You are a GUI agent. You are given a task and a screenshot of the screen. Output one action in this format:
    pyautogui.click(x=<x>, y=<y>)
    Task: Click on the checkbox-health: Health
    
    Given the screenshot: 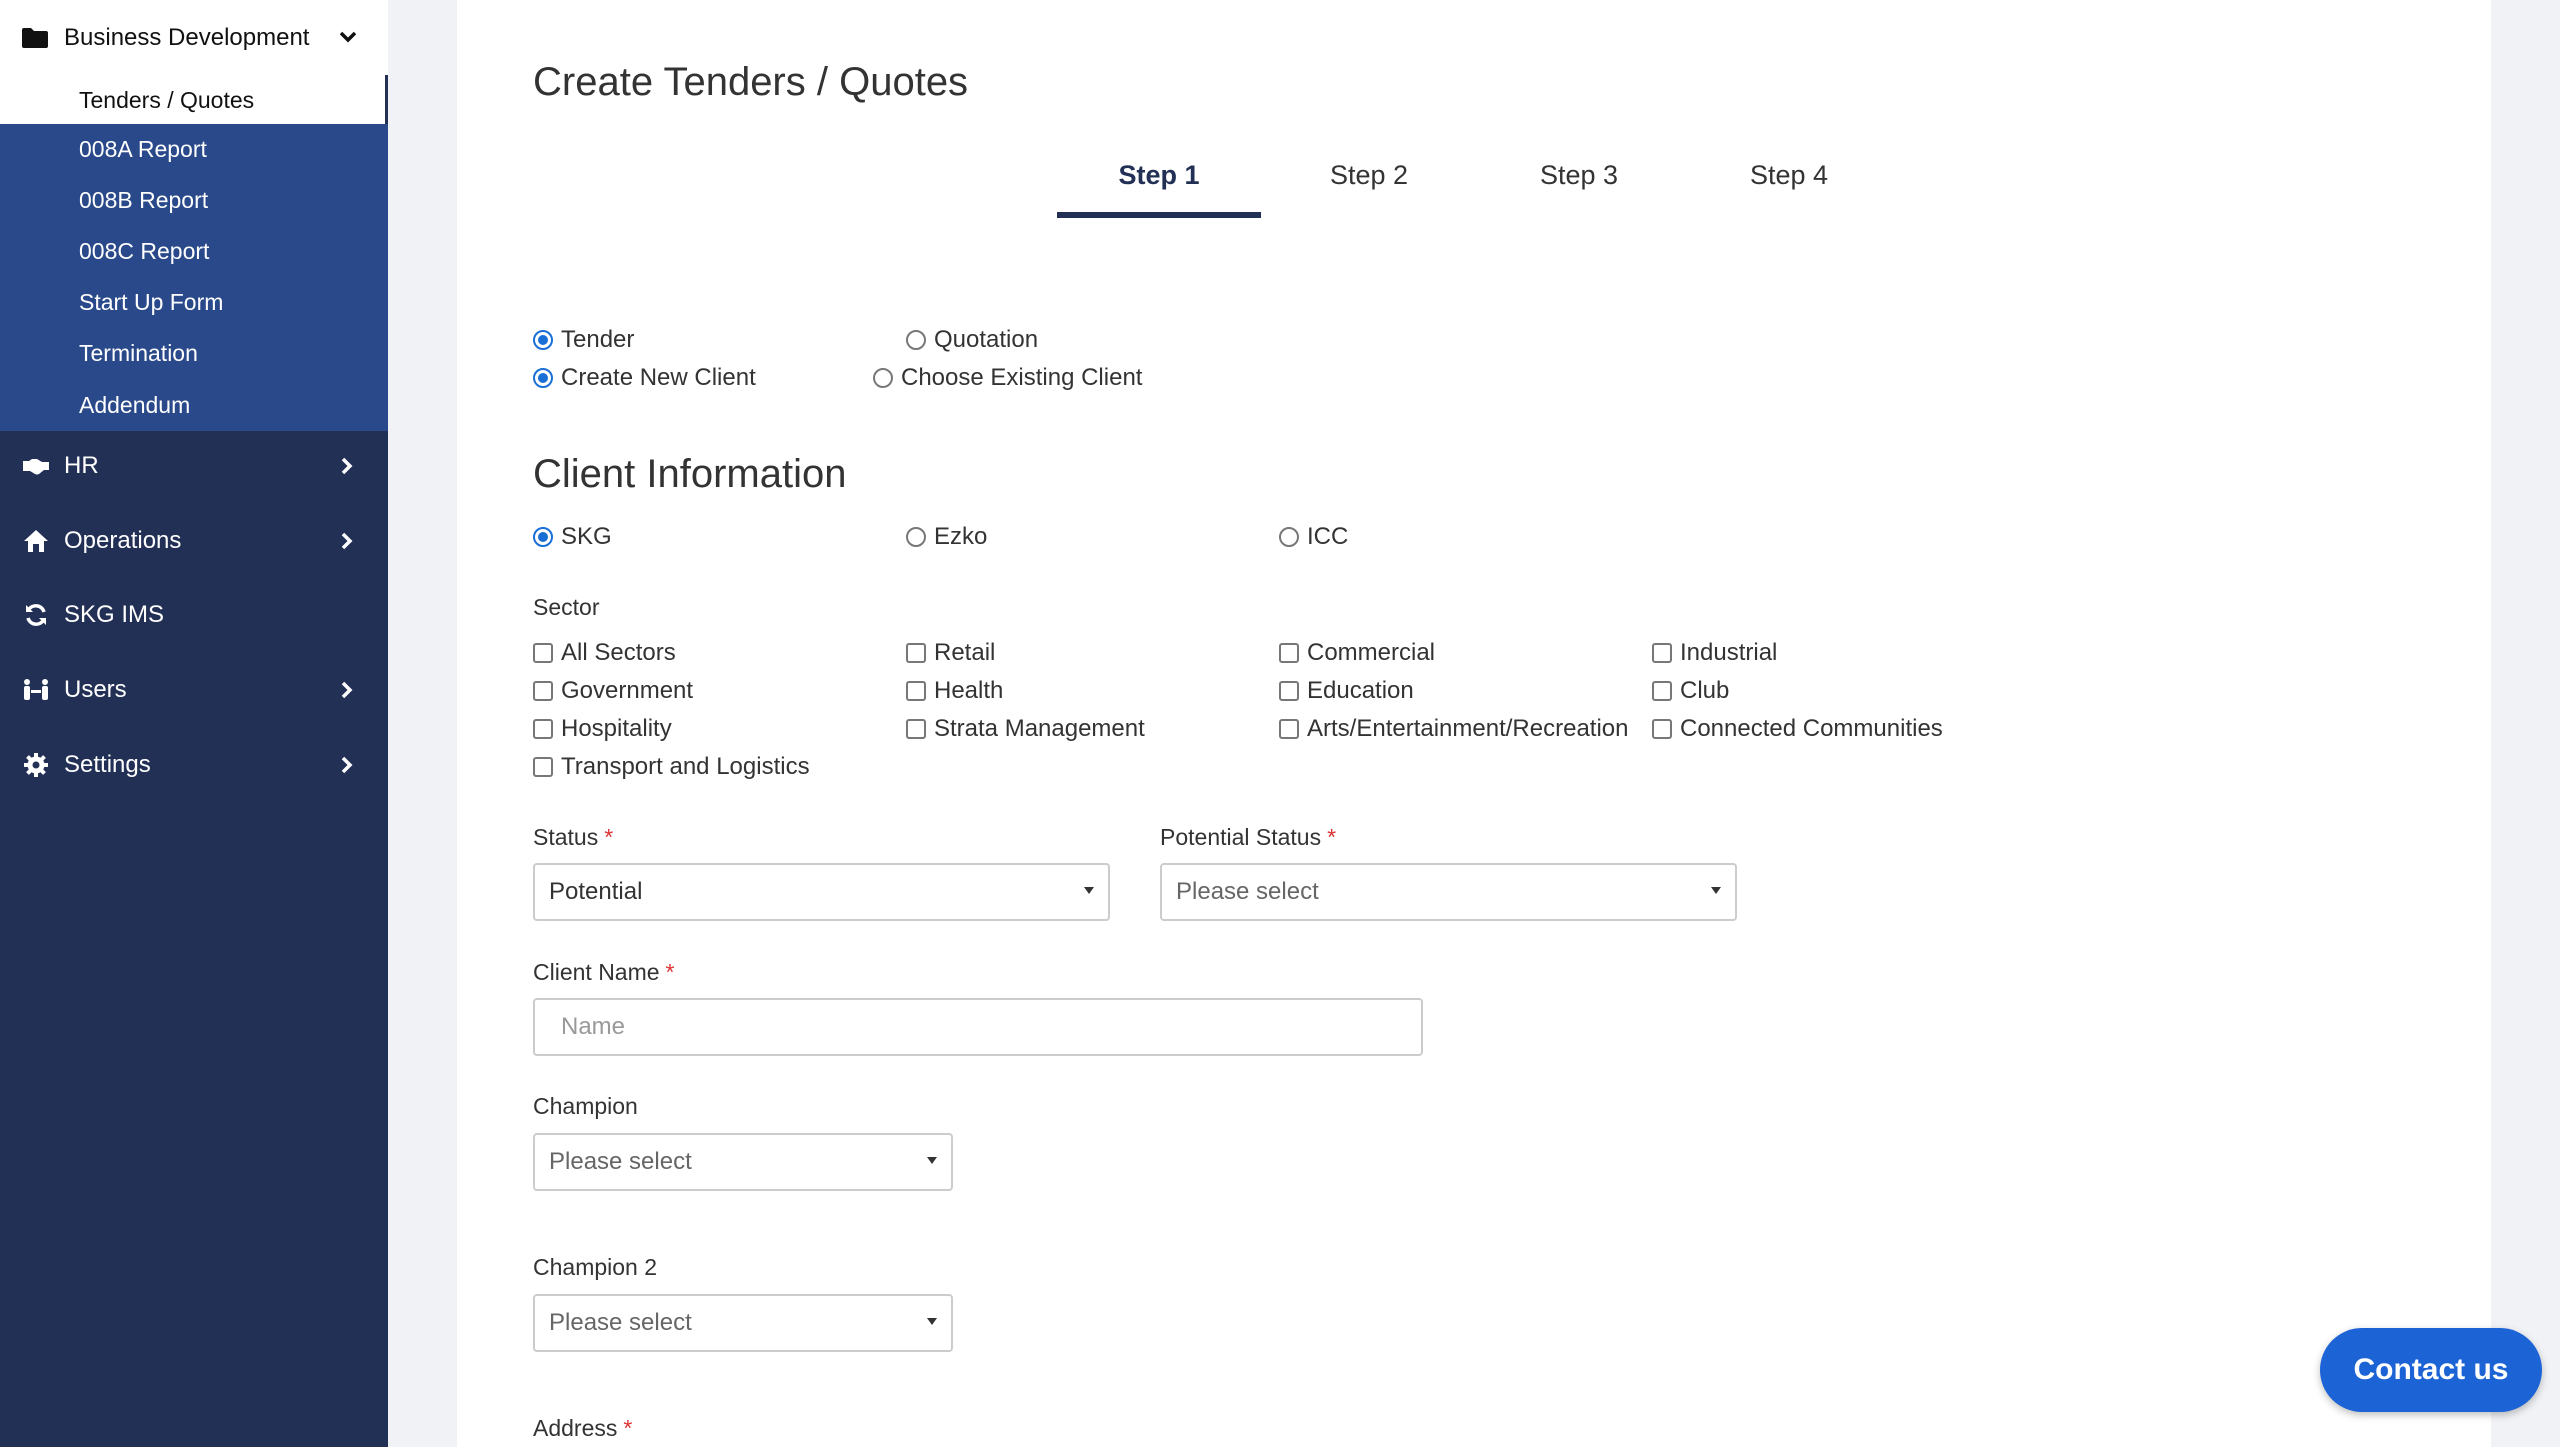 What is the action you would take?
    pyautogui.click(x=954, y=691)
    